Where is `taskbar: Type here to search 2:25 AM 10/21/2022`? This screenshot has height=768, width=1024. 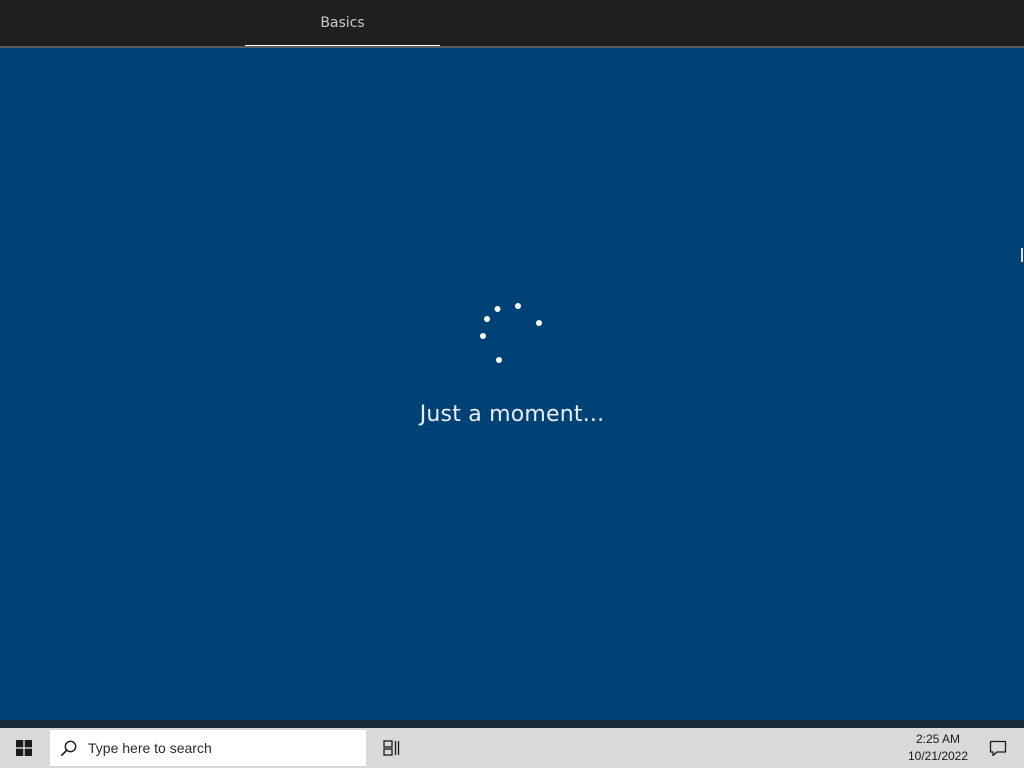 taskbar: Type here to search 2:25 AM 10/21/2022 is located at coordinates (512, 748).